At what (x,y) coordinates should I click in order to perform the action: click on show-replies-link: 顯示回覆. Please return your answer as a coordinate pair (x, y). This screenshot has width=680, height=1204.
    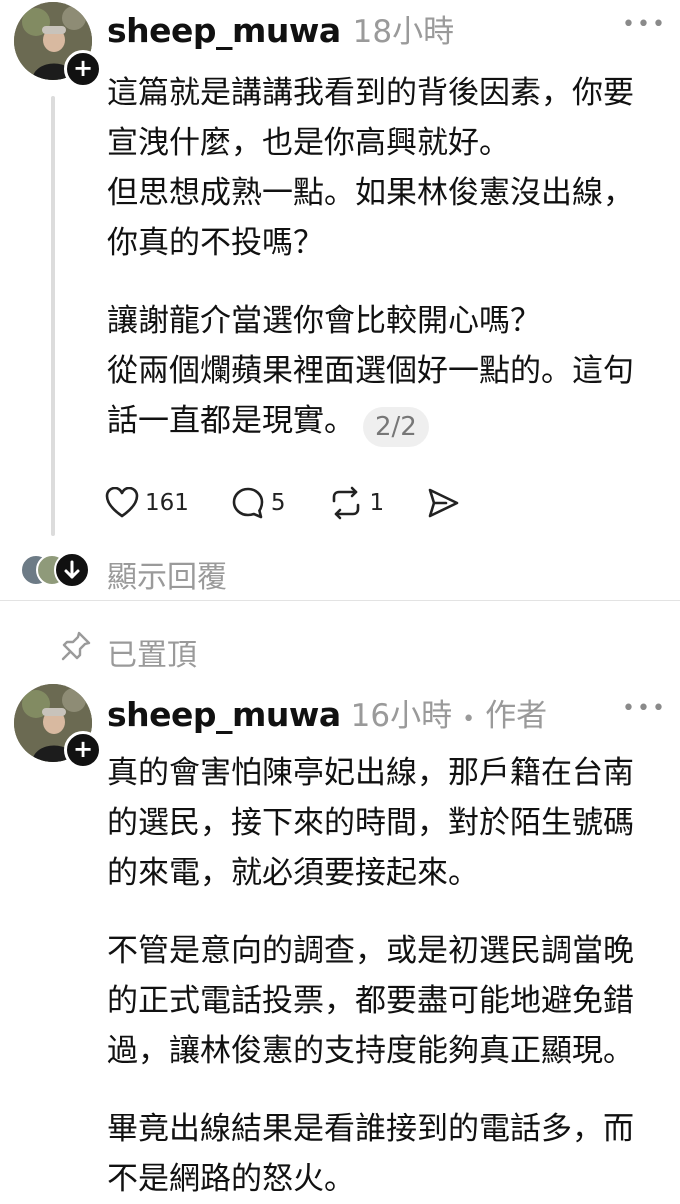
    Looking at the image, I should click on (167, 574).